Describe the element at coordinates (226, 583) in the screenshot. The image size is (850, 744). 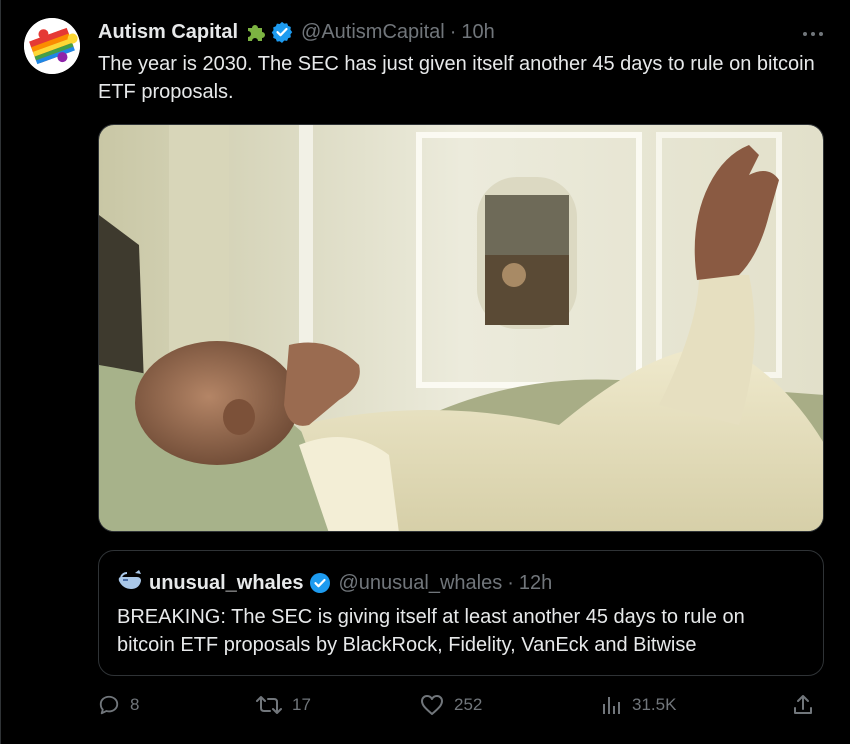
I see `quoted-display-name: unusual_whales` at that location.